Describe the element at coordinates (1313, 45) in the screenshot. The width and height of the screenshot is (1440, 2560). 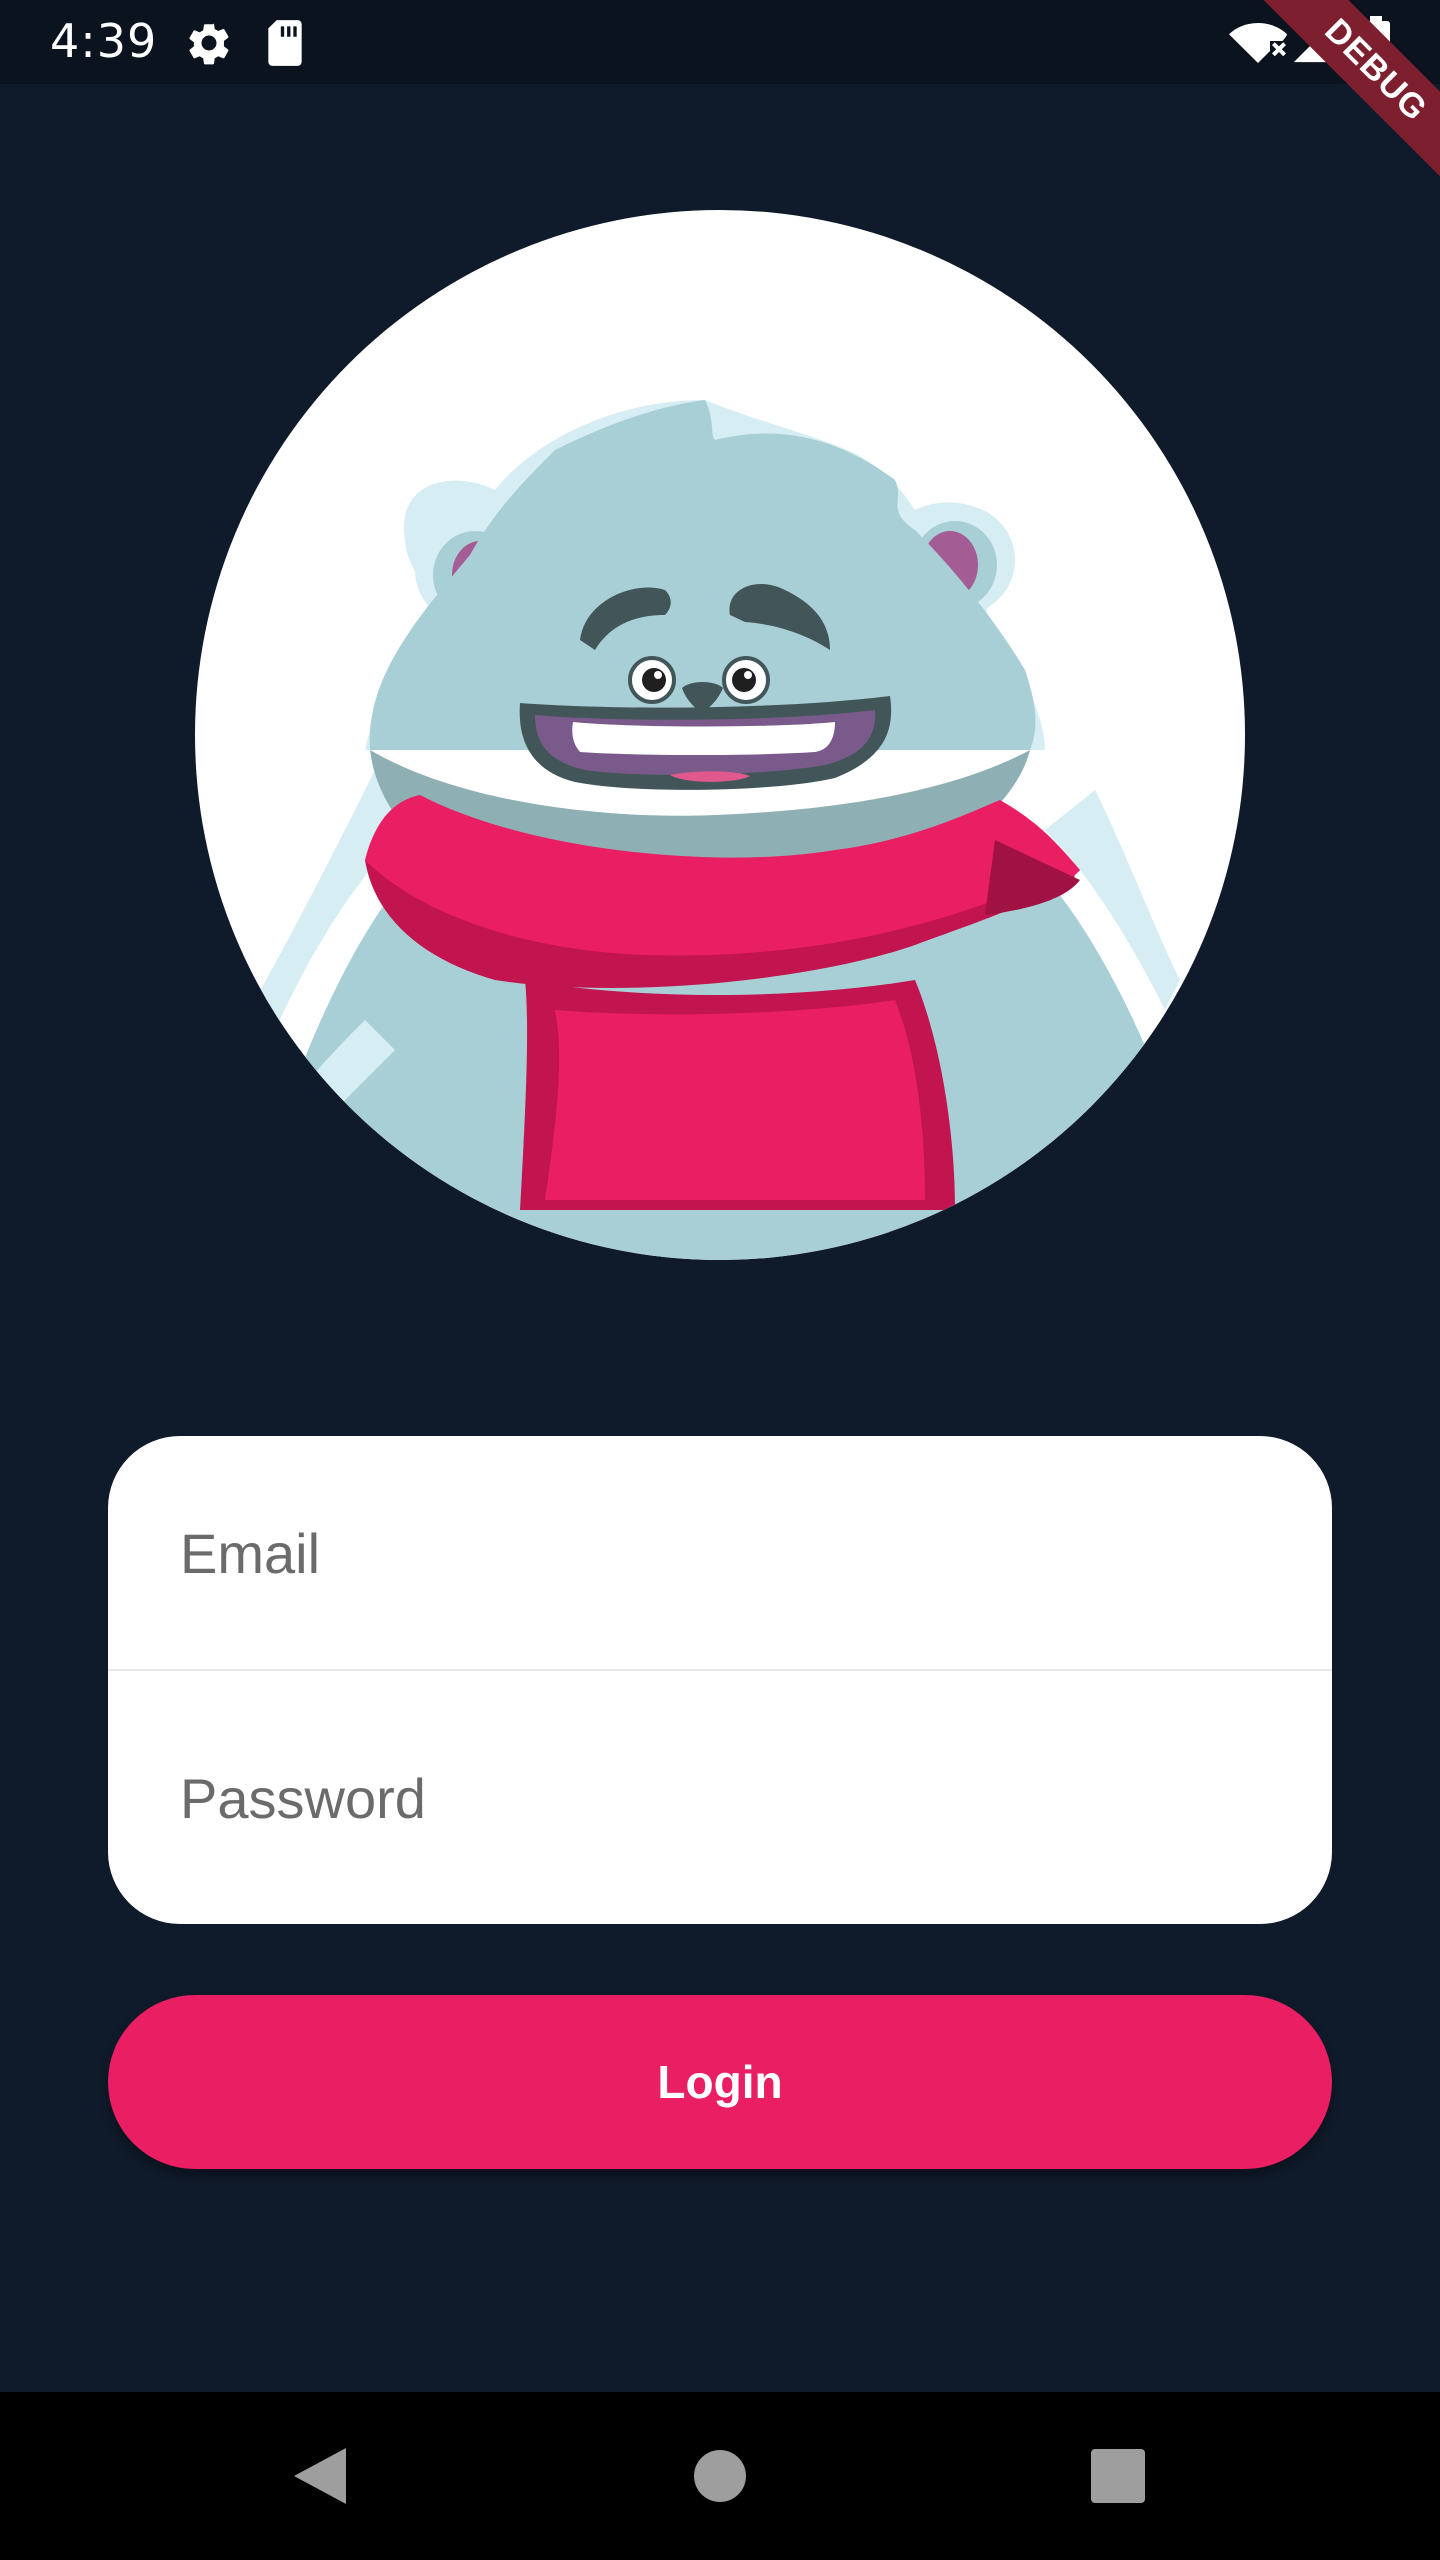
I see `signal-icon` at that location.